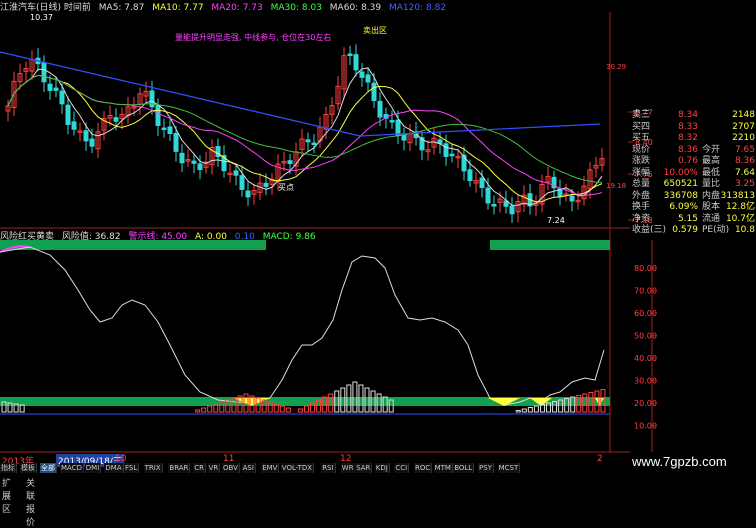 This screenshot has height=528, width=756. Describe the element at coordinates (711, 184) in the screenshot. I see `quote-label: 量比` at that location.